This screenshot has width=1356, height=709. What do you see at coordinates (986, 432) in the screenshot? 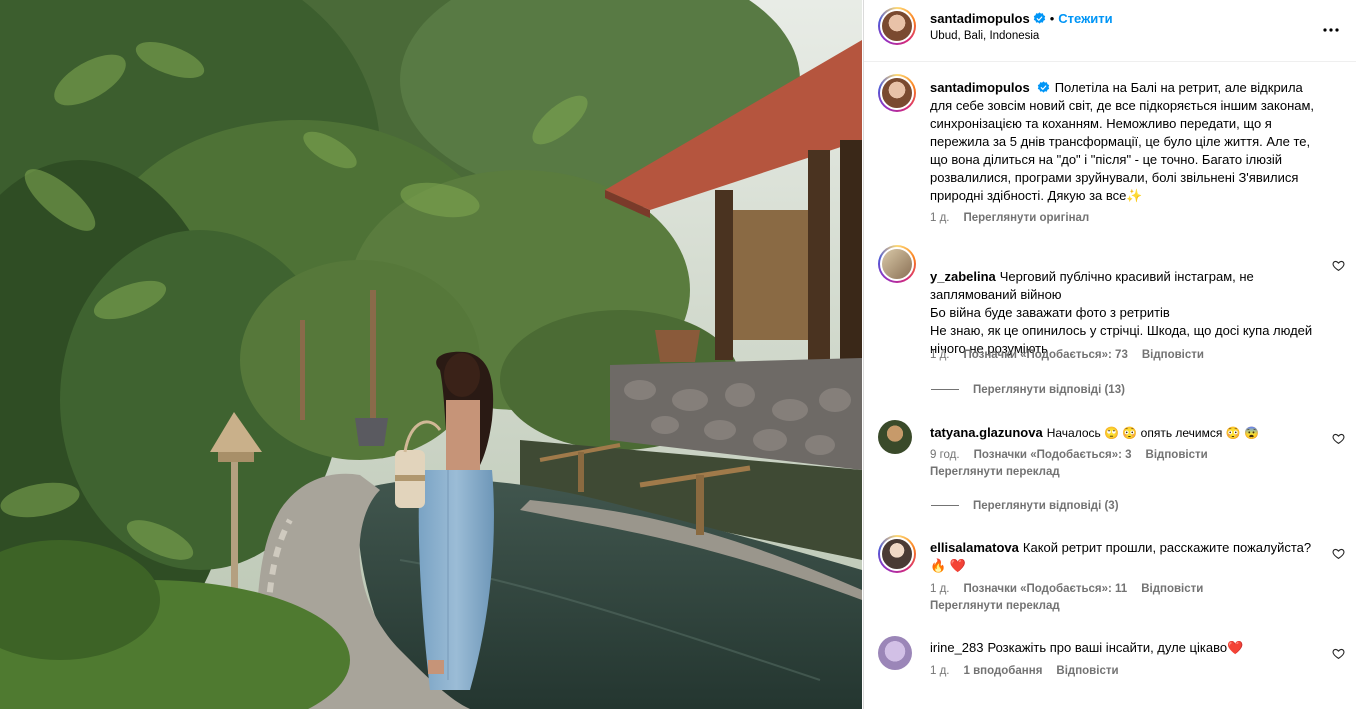
I see `comment-username: tatyana.glazunova` at bounding box center [986, 432].